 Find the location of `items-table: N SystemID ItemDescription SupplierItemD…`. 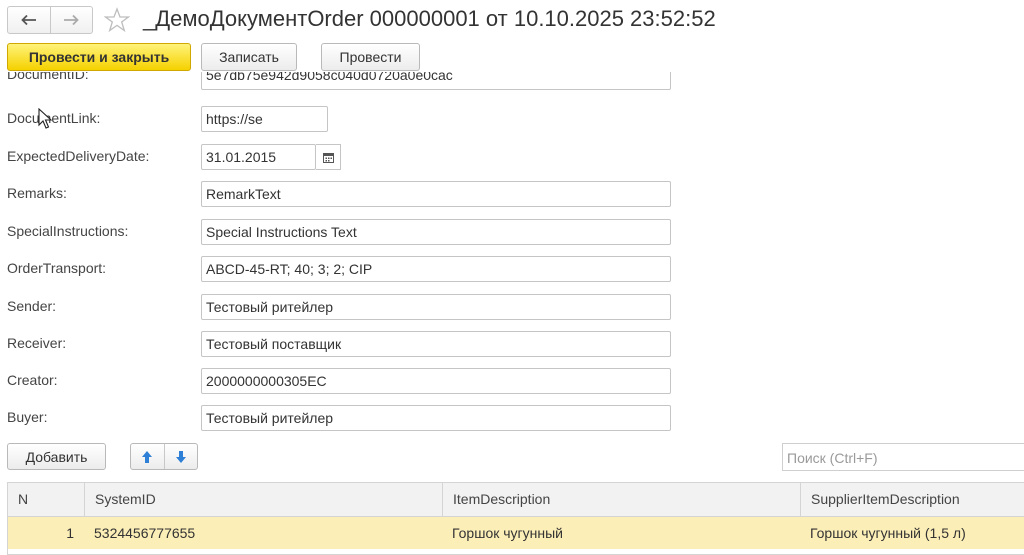

items-table: N SystemID ItemDescription SupplierItemD… is located at coordinates (515, 518).